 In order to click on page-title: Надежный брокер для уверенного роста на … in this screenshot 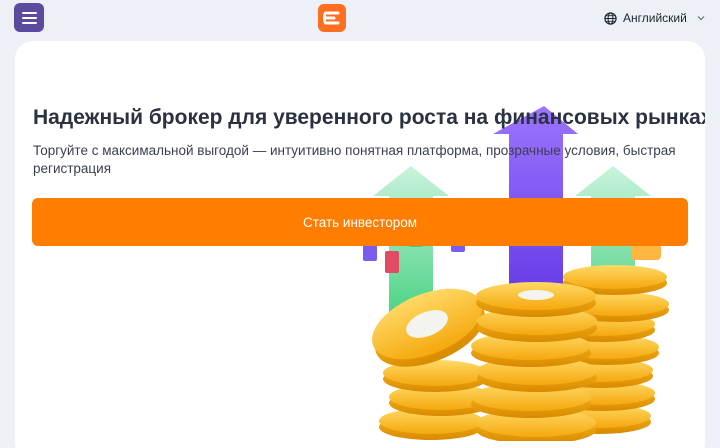, I will do `click(369, 117)`.